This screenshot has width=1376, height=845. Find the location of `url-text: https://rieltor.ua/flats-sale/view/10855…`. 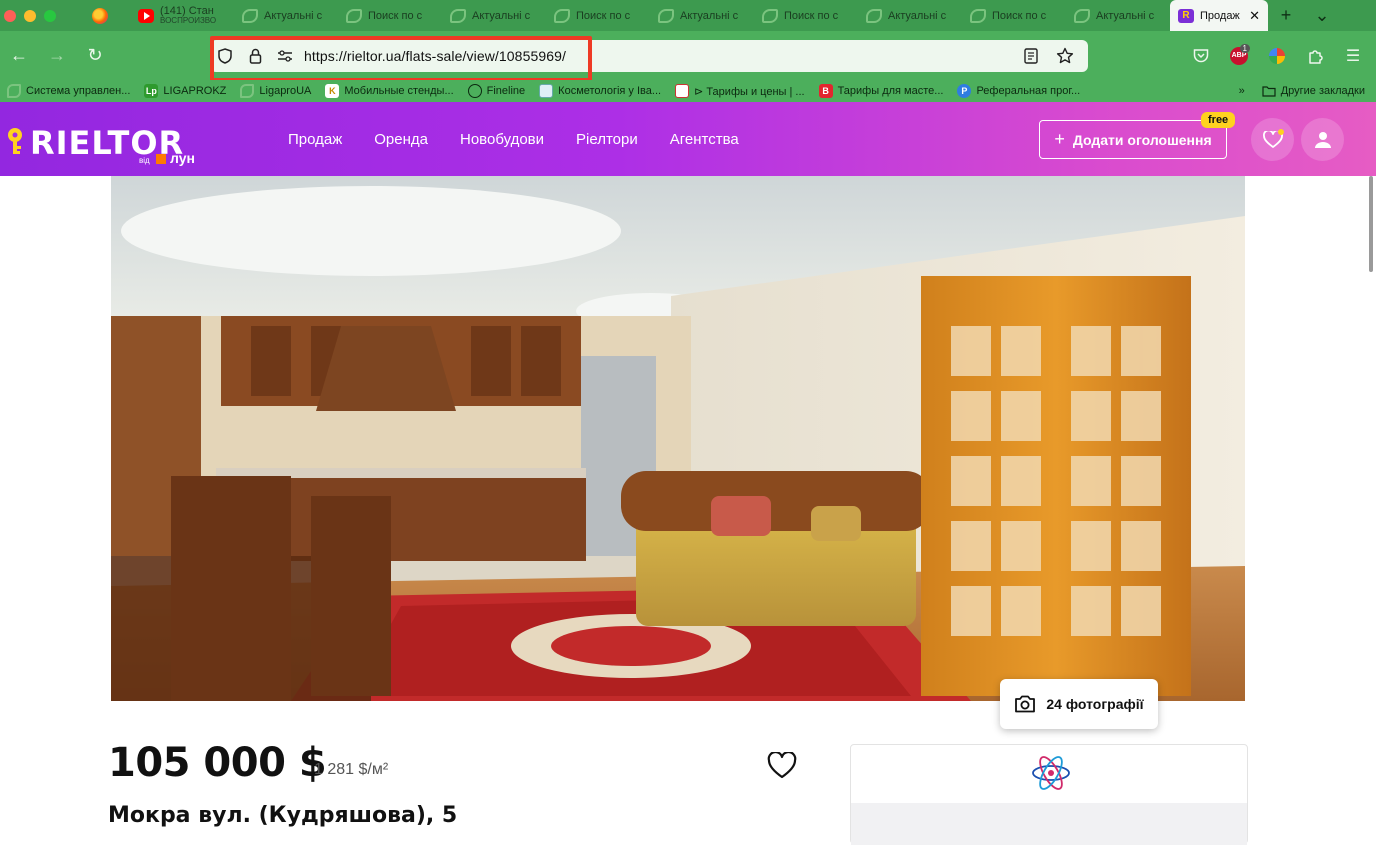

url-text: https://rieltor.ua/flats-sale/view/10855… is located at coordinates (435, 56).